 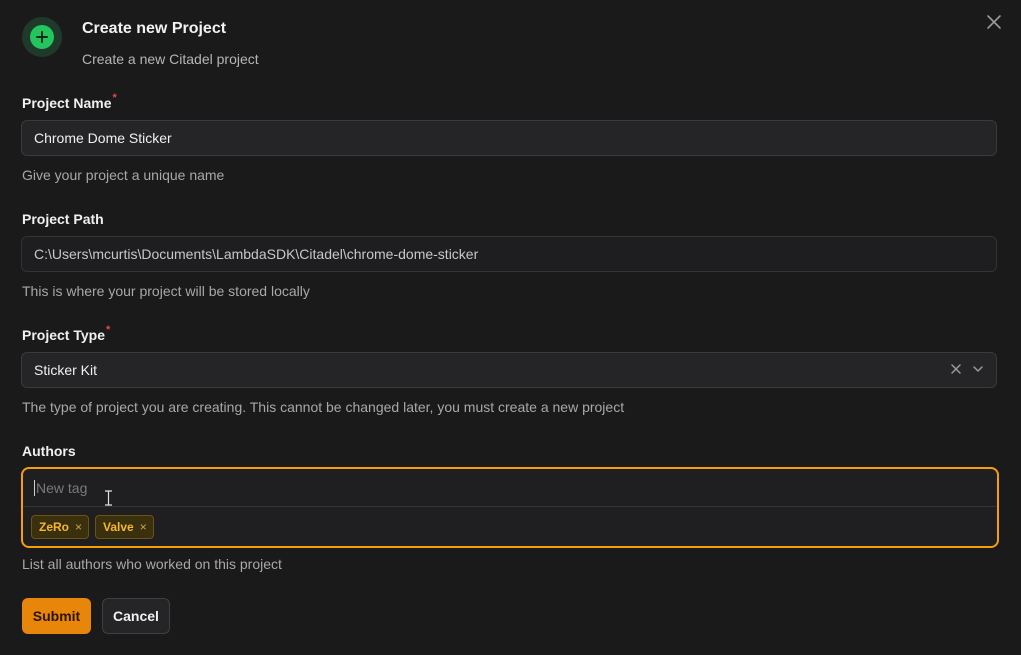 What do you see at coordinates (54, 527) in the screenshot?
I see `tag-label: ZeRo` at bounding box center [54, 527].